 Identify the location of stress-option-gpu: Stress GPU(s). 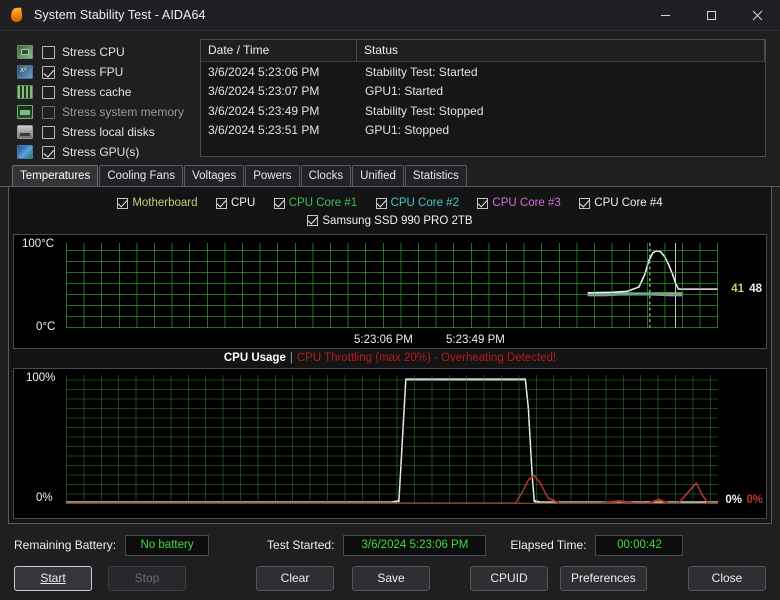
(106, 152).